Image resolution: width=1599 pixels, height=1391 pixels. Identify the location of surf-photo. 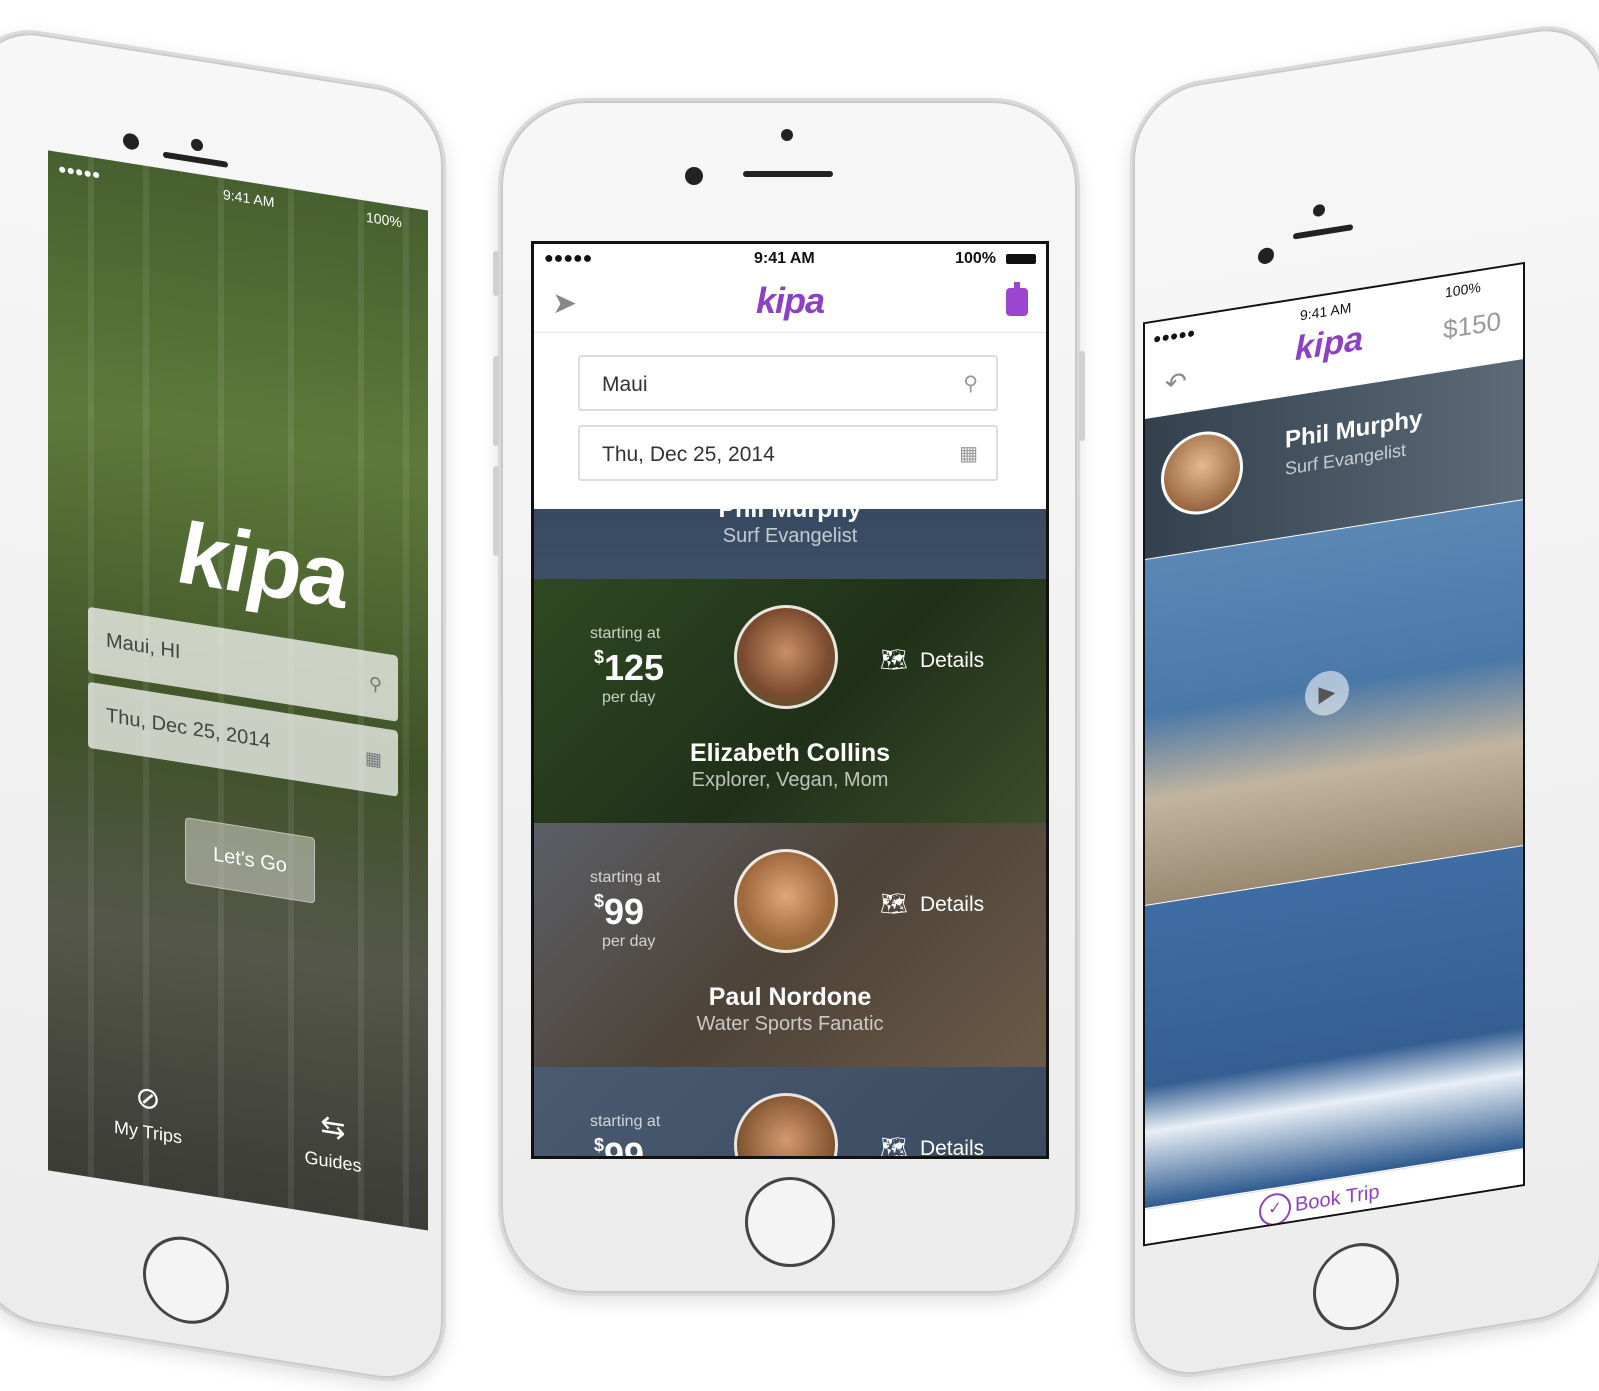
(1334, 1027).